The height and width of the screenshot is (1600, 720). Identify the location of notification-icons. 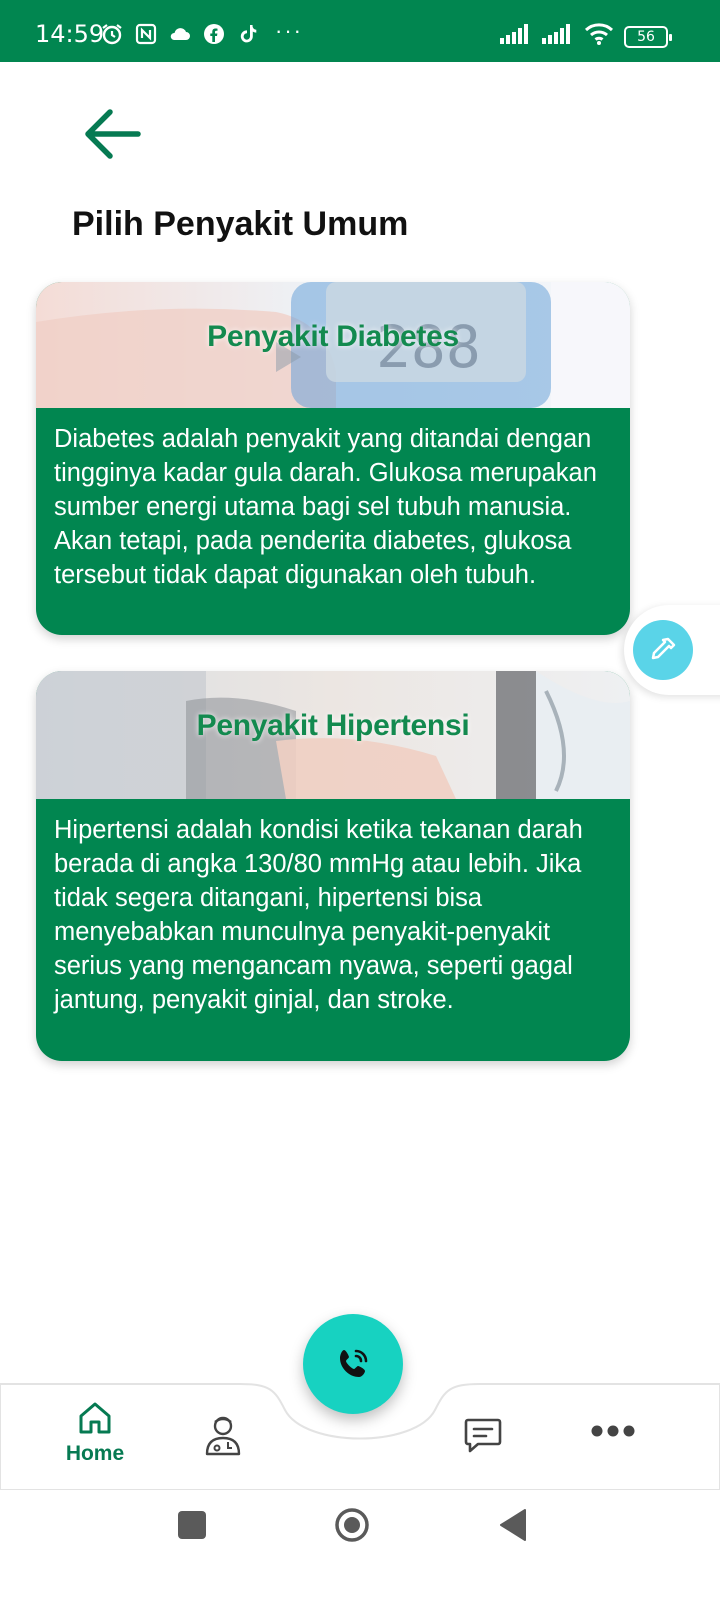
(180, 34).